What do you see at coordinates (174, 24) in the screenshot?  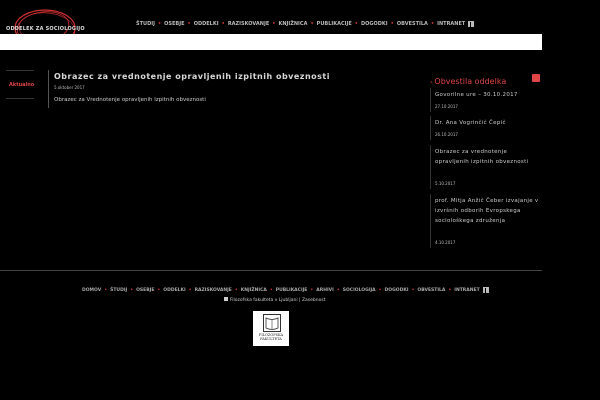 I see `nav-osebje: OSEBJE` at bounding box center [174, 24].